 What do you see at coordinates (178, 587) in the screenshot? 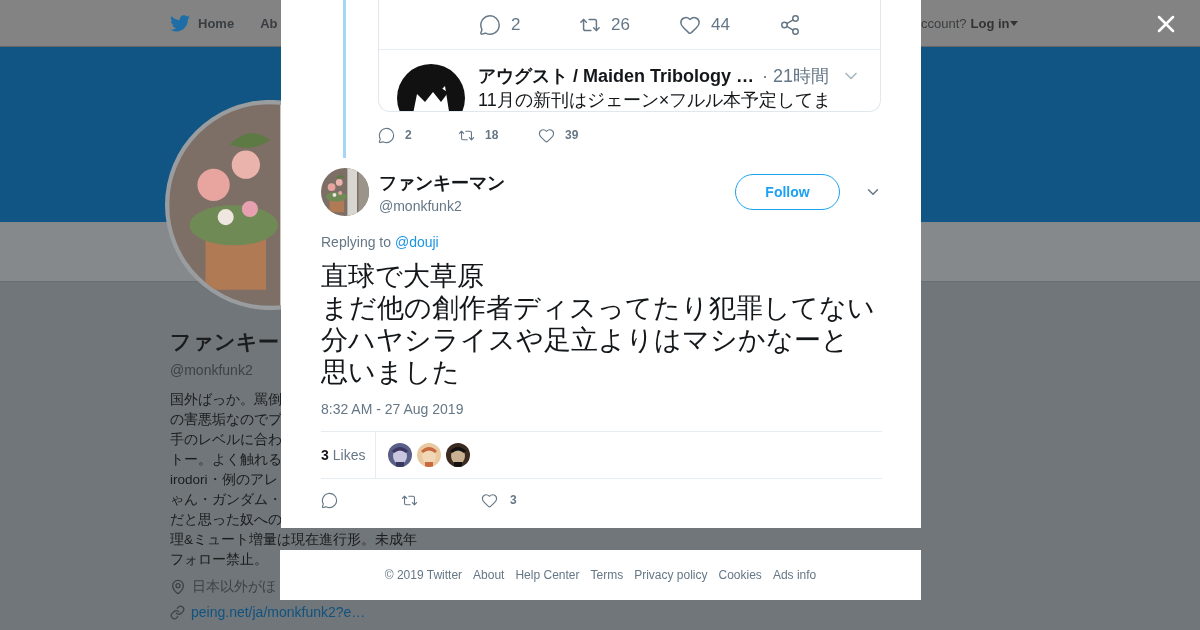
I see `location-icon` at bounding box center [178, 587].